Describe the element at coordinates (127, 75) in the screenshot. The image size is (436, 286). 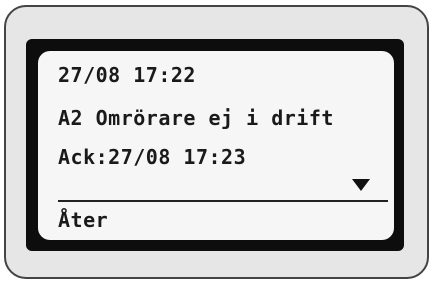
I see `alarm-timestamp: 27/08 17:22` at that location.